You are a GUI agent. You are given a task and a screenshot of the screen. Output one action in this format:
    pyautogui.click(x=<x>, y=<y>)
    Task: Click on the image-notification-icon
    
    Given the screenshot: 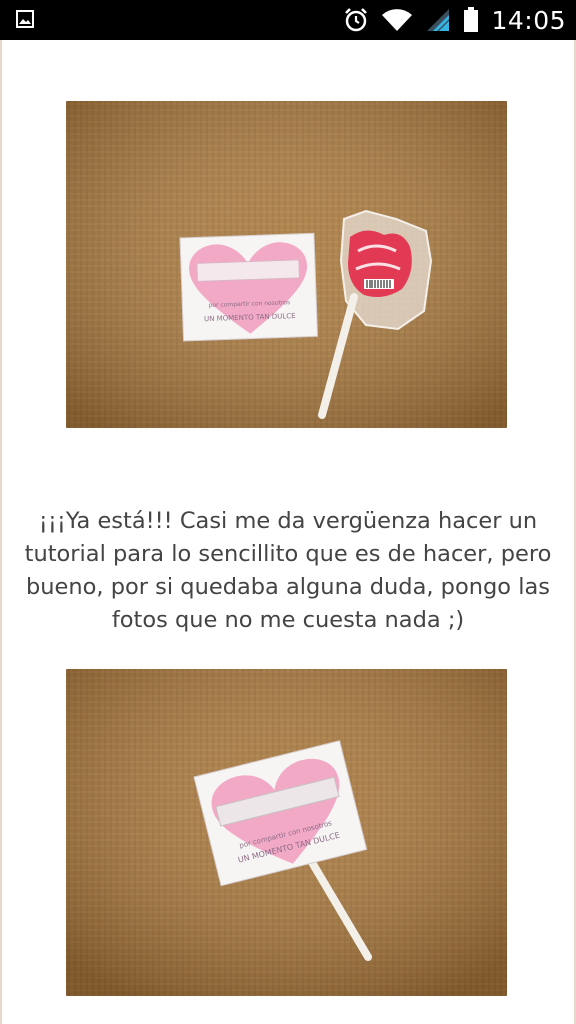 What is the action you would take?
    pyautogui.click(x=25, y=19)
    